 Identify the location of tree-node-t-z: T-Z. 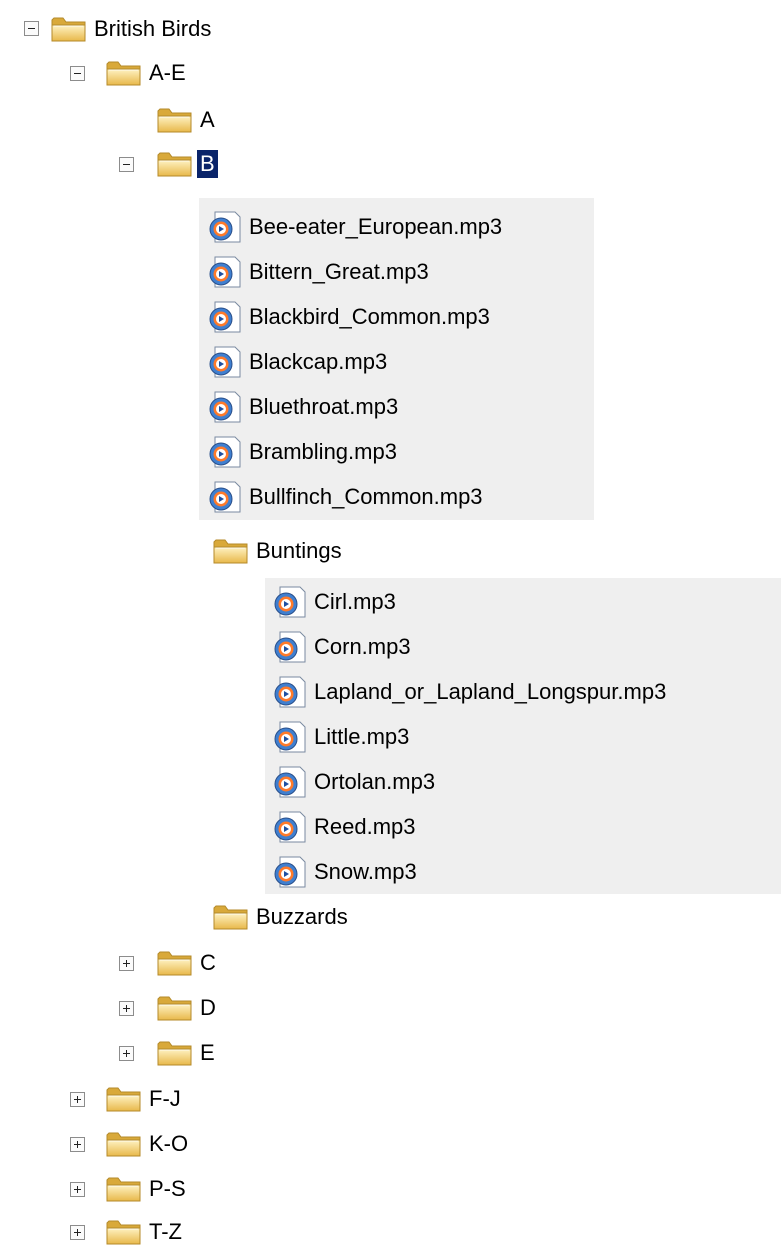
(145, 1232).